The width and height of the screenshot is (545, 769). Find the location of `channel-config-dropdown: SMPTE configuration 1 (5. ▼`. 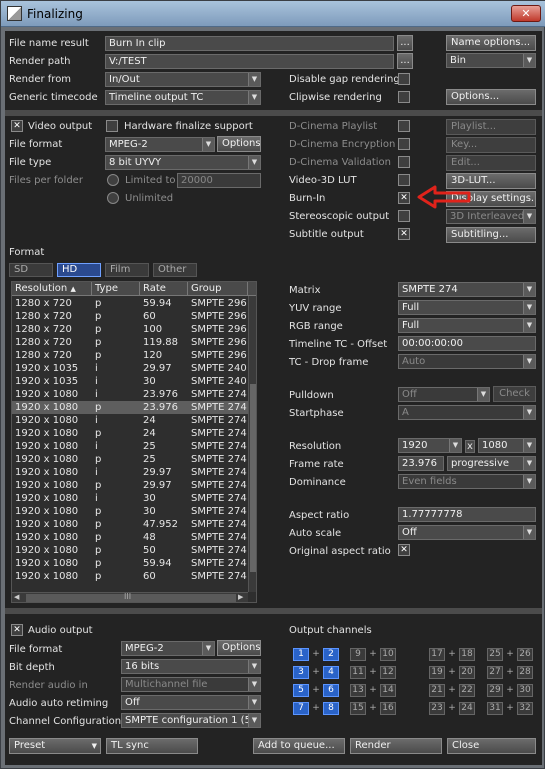

channel-config-dropdown: SMPTE configuration 1 (5. ▼ is located at coordinates (191, 720).